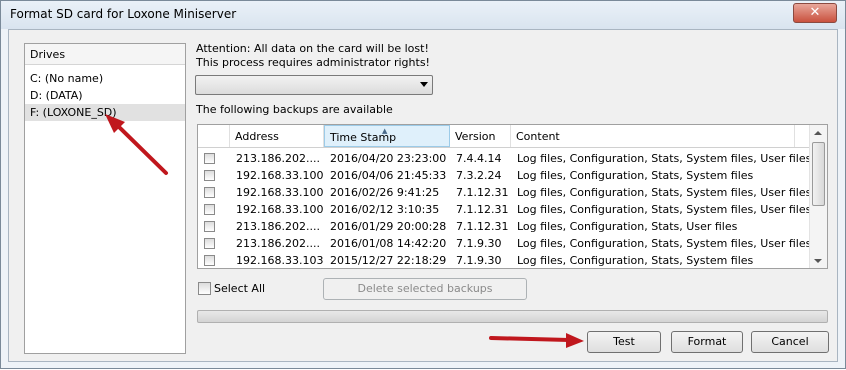 This screenshot has width=846, height=370. Describe the element at coordinates (67, 78) in the screenshot. I see `drive-label: C: (No name)` at that location.